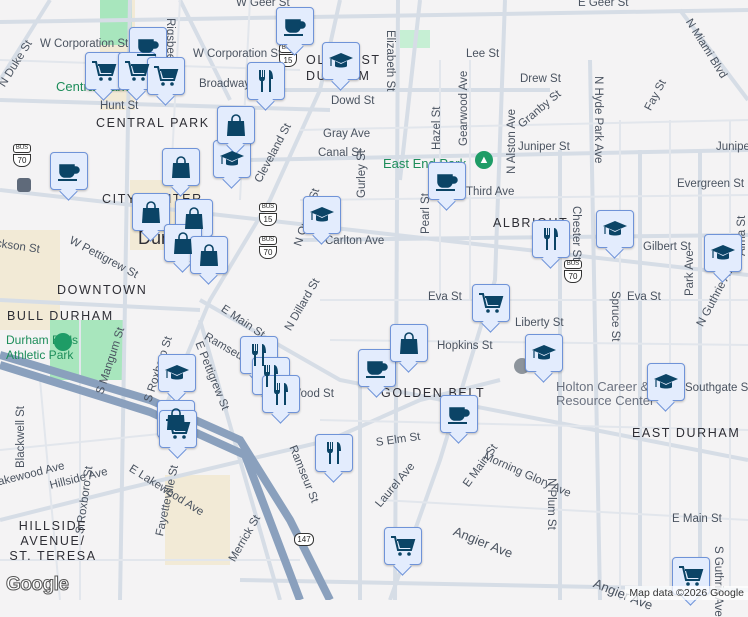  I want to click on street-label: Hazel St, so click(437, 128).